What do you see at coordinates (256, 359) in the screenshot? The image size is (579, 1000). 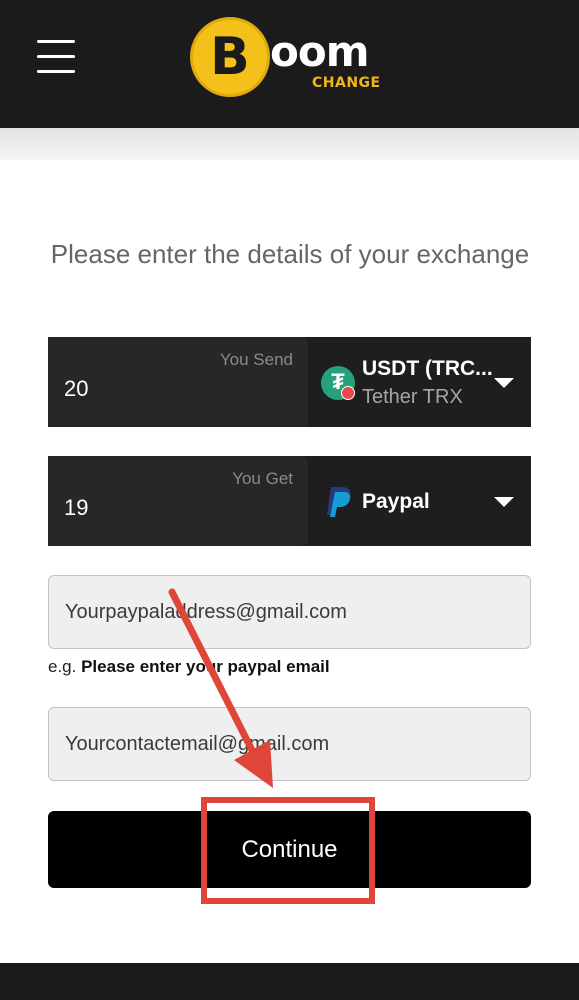 I see `send-label: You Send` at bounding box center [256, 359].